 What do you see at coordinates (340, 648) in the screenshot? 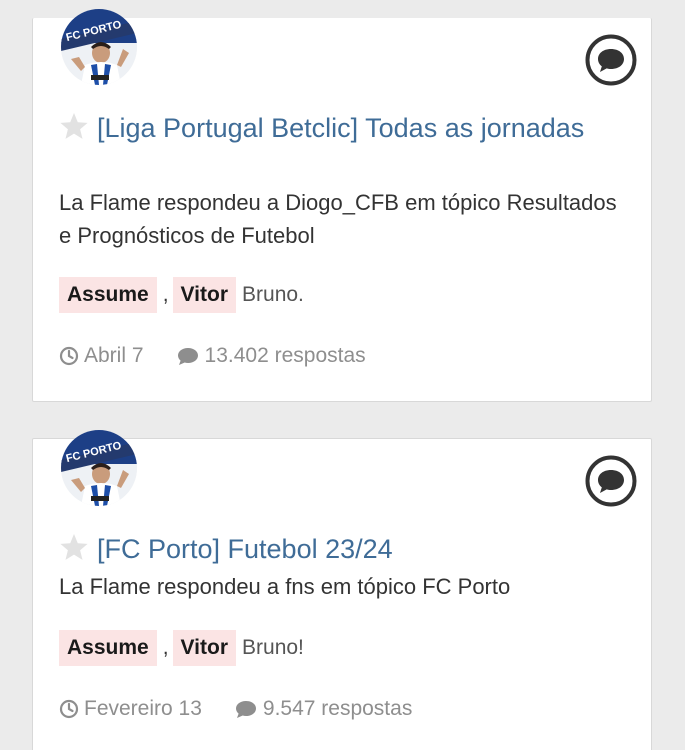
I see `tag-list: Assume , Vitor Bruno!` at bounding box center [340, 648].